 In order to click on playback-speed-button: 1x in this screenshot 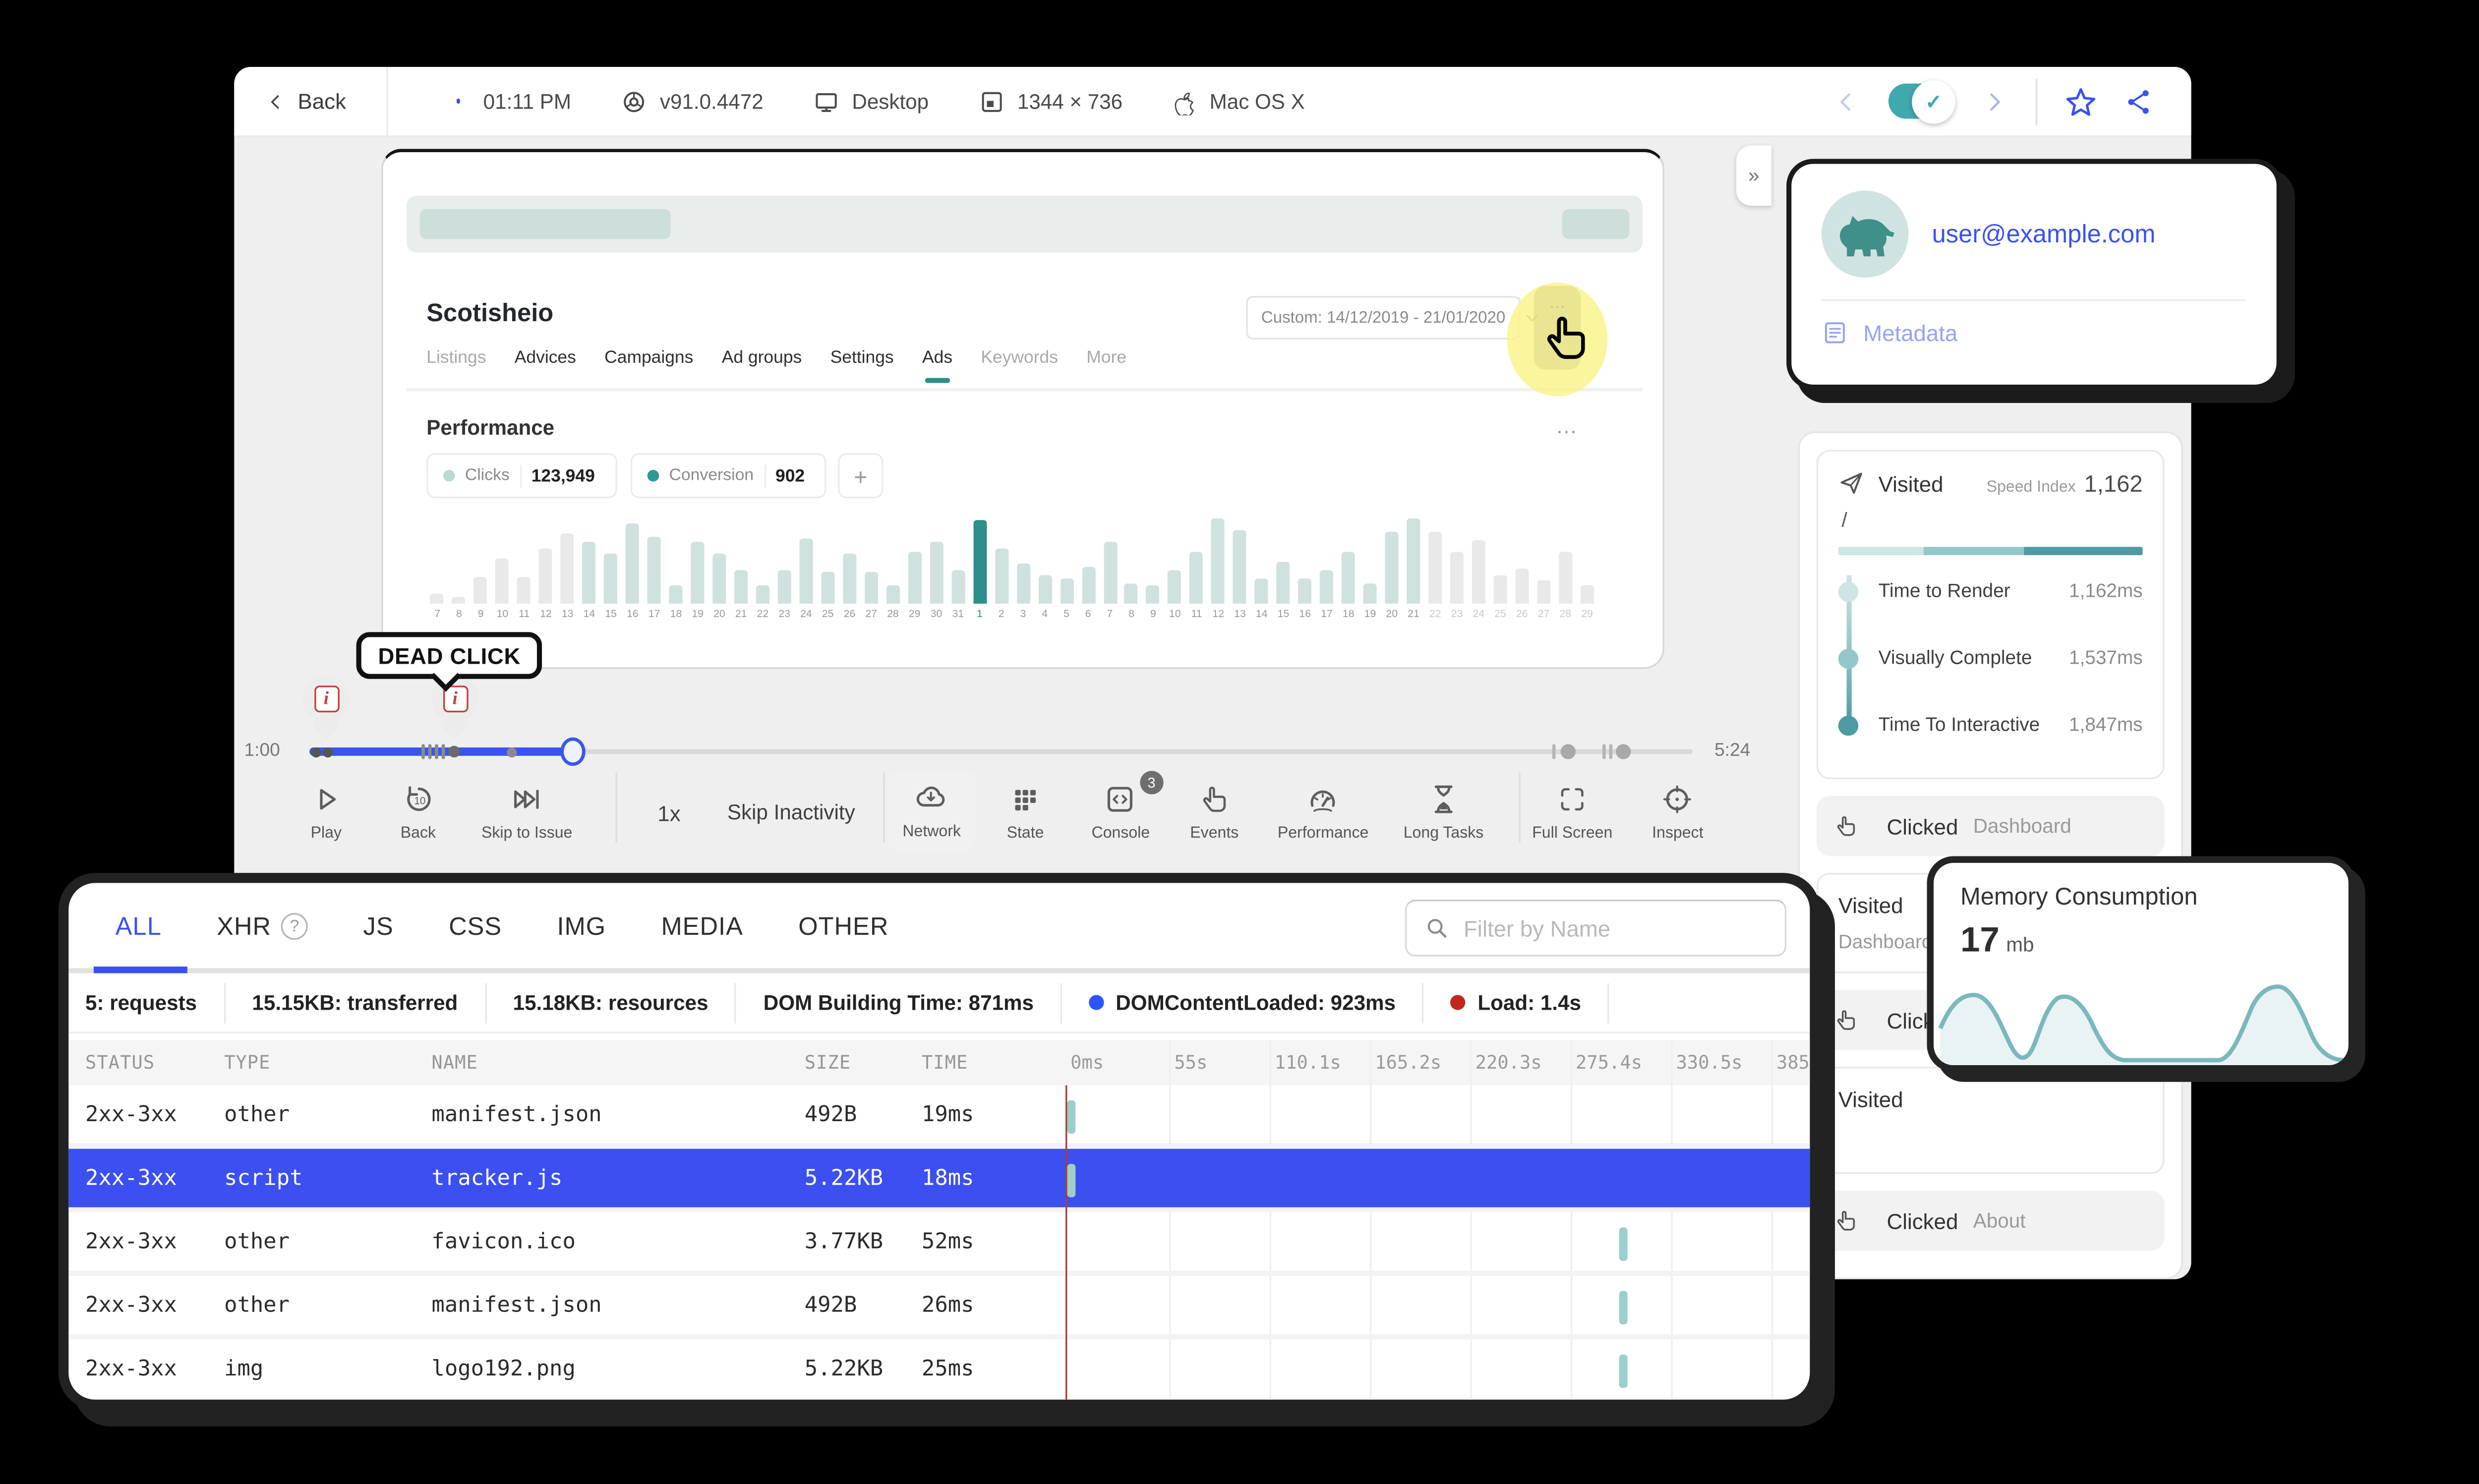, I will do `click(668, 813)`.